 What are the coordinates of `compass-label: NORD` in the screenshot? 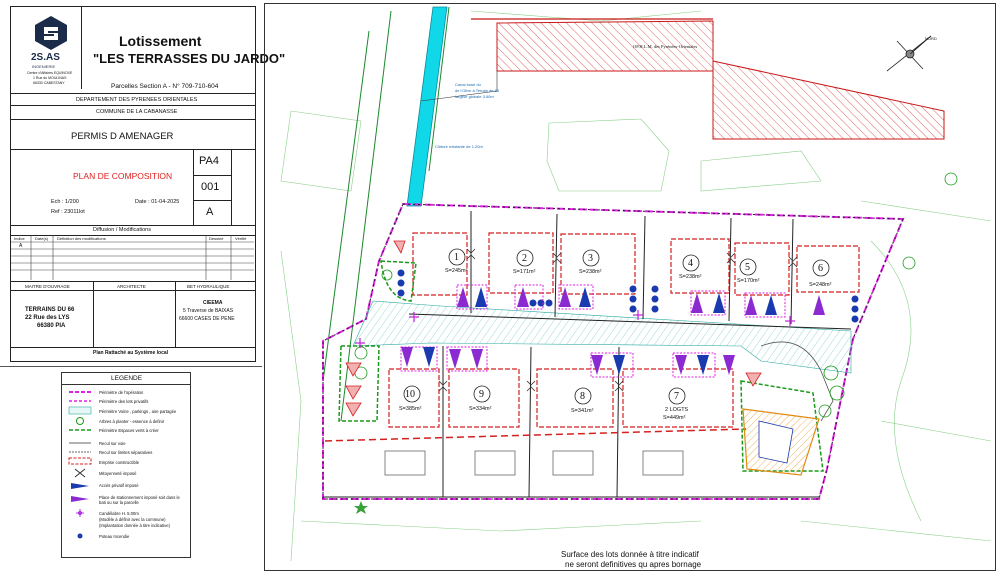 It's located at (931, 38).